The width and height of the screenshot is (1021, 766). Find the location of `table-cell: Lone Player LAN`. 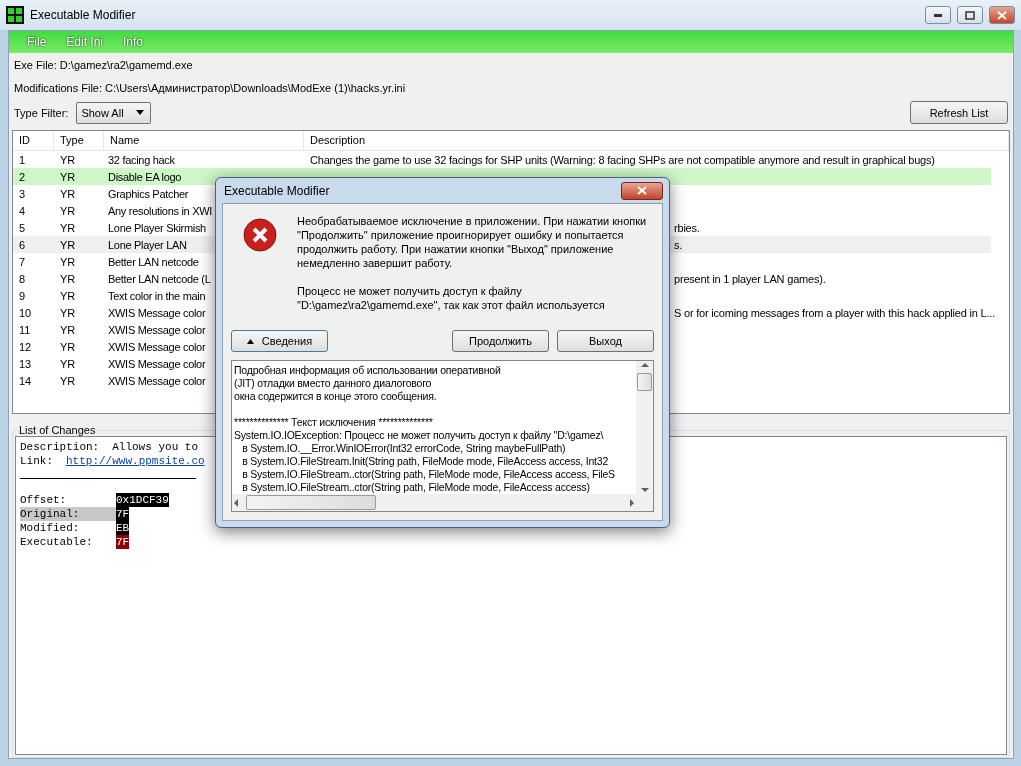

table-cell: Lone Player LAN is located at coordinates (147, 244).